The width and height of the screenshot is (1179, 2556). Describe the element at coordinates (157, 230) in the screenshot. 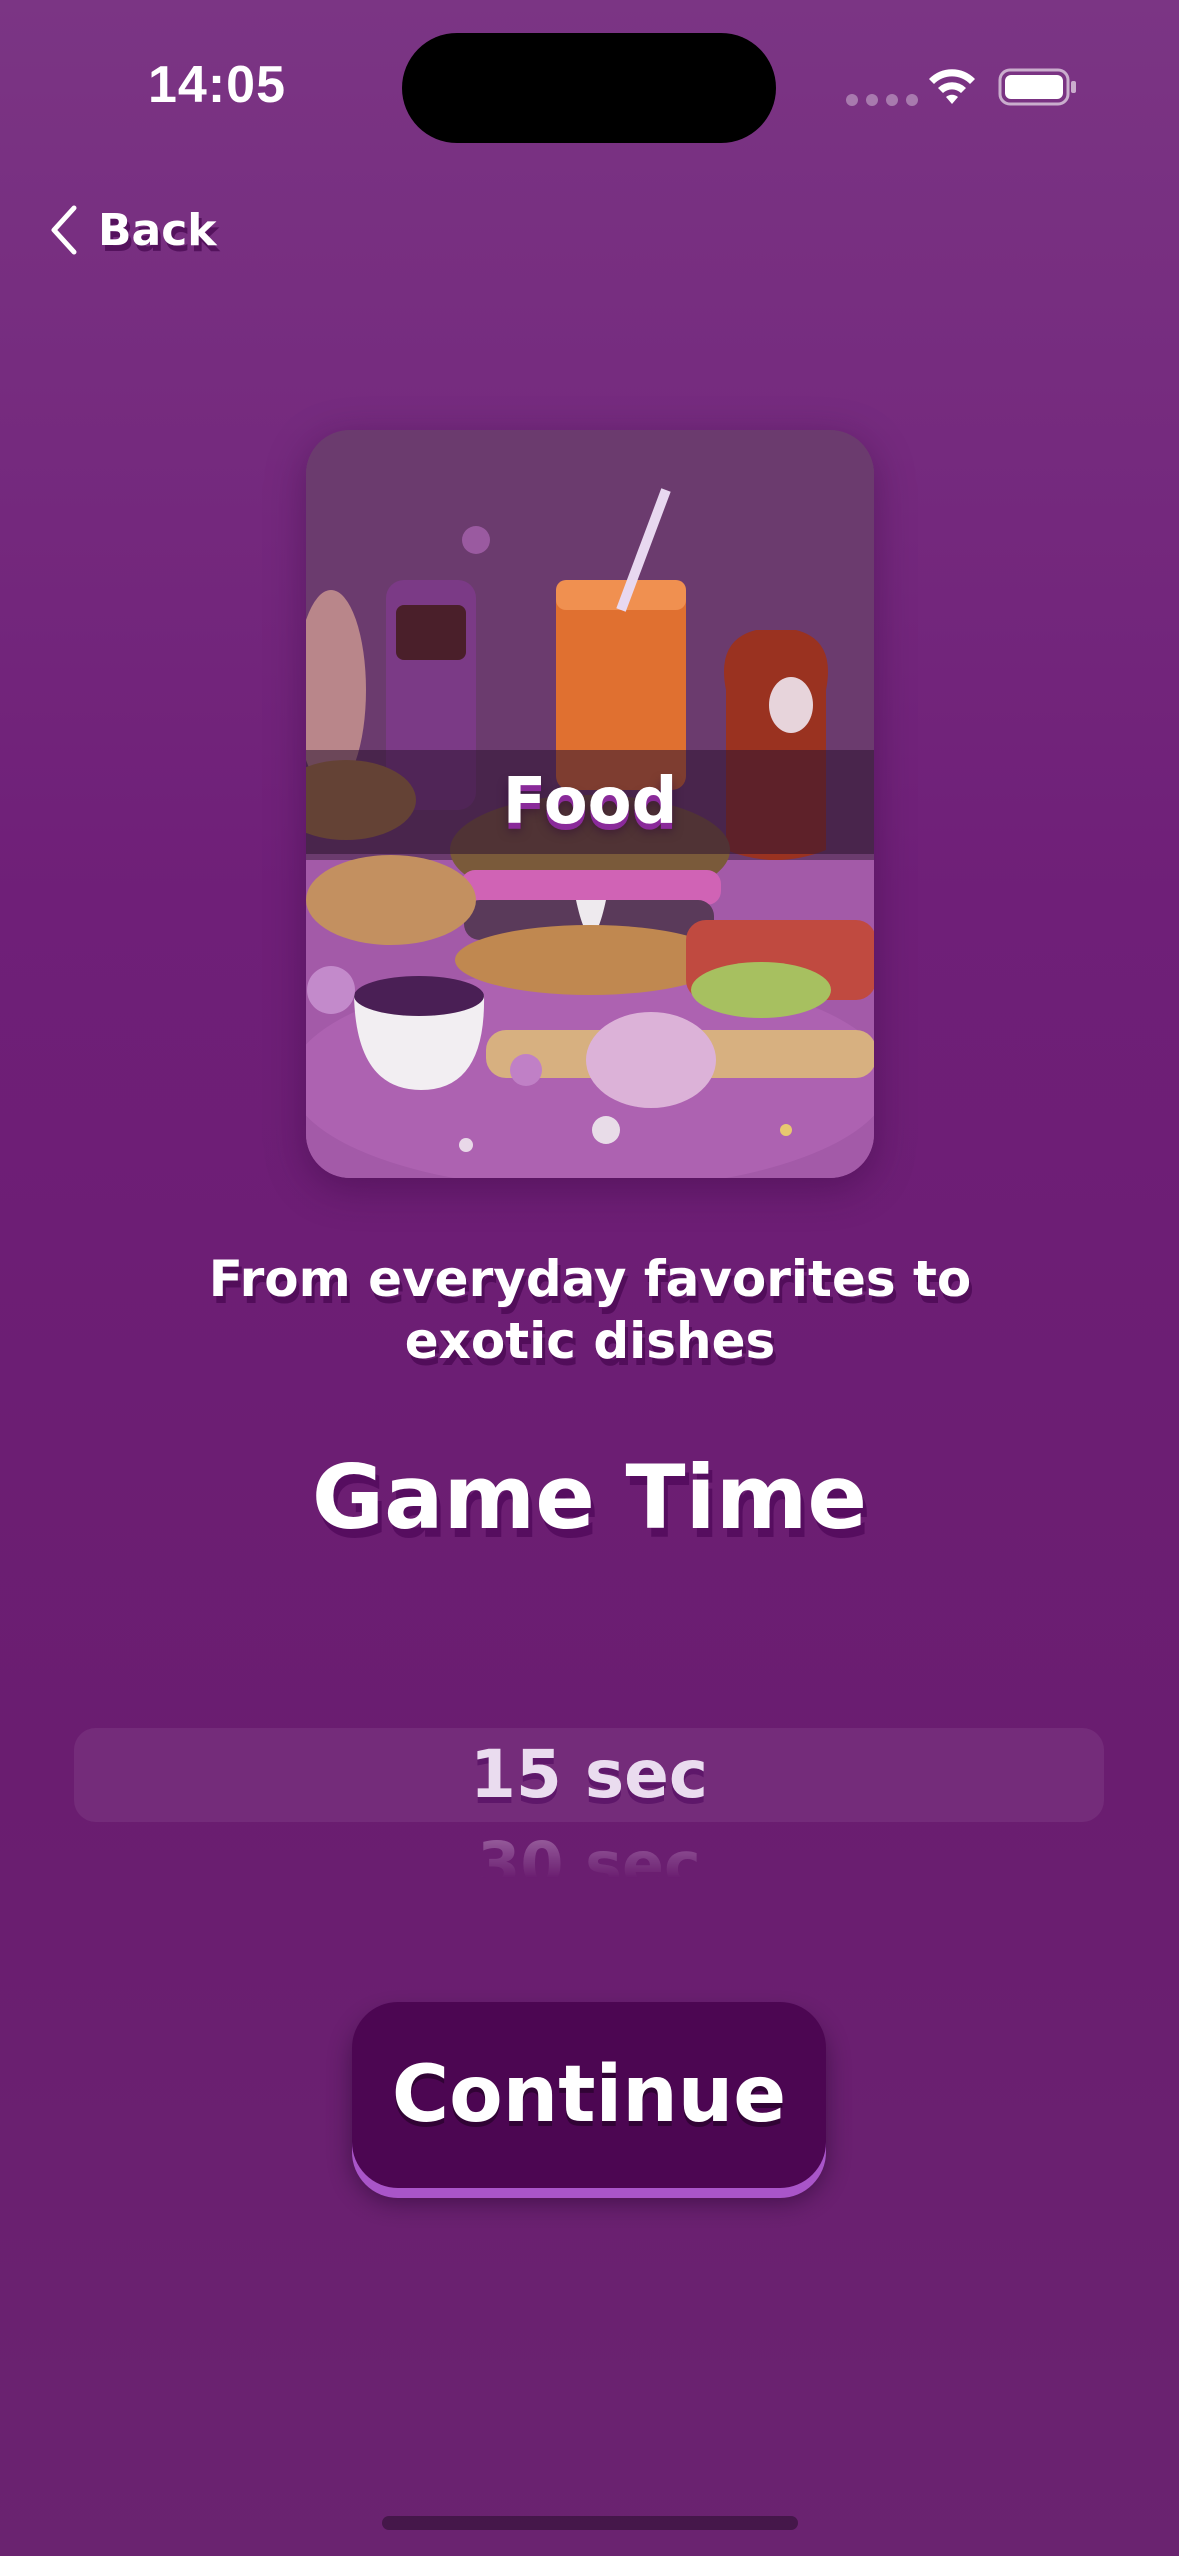

I see `back-label: Back` at that location.